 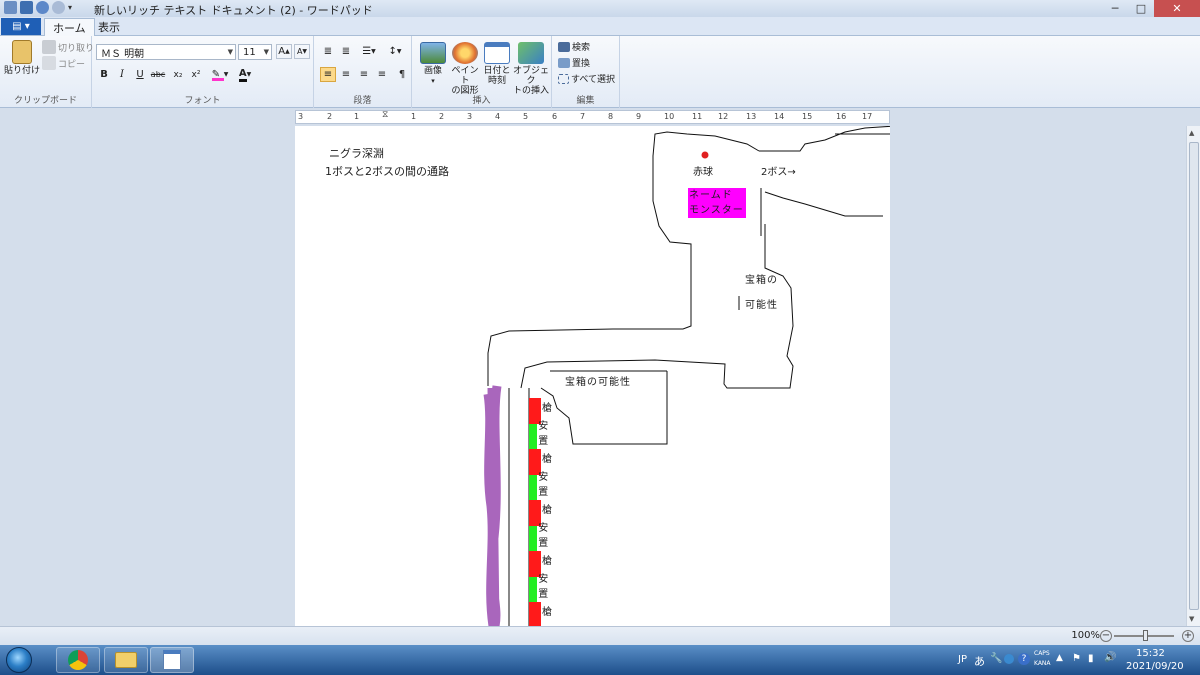 I want to click on cut-label: 切り取り, so click(x=76, y=48).